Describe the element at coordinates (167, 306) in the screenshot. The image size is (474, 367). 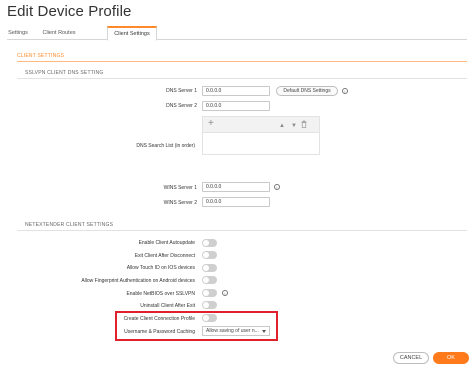
I see `uninstall-client-after-exit-label: Uninstall Client After Exit` at that location.